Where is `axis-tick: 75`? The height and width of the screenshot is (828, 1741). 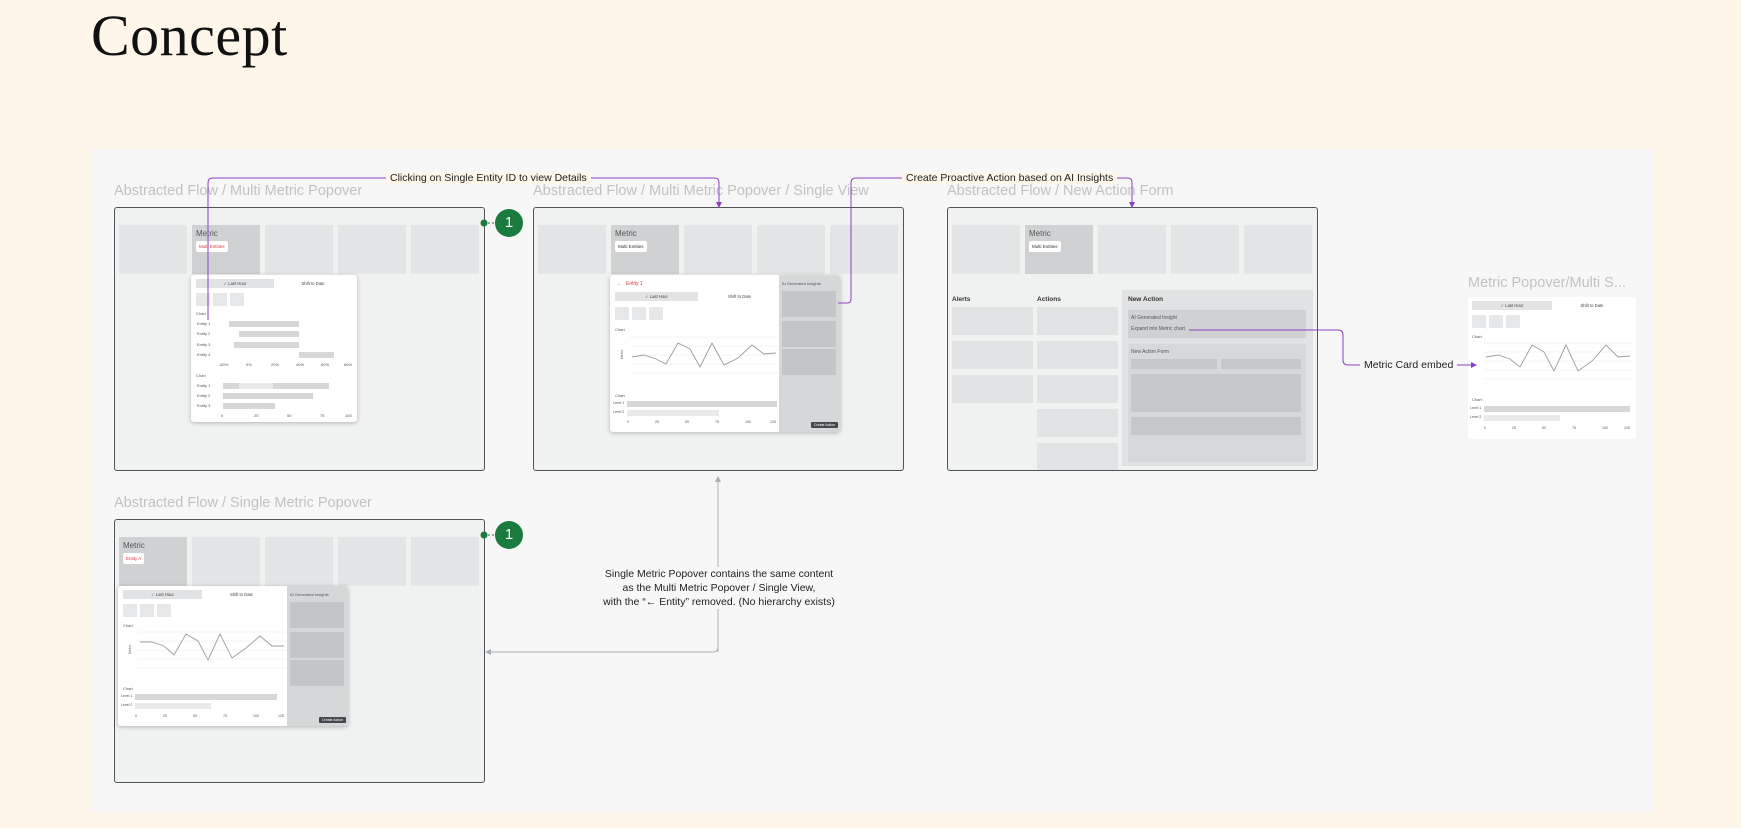
axis-tick: 75 is located at coordinates (717, 422).